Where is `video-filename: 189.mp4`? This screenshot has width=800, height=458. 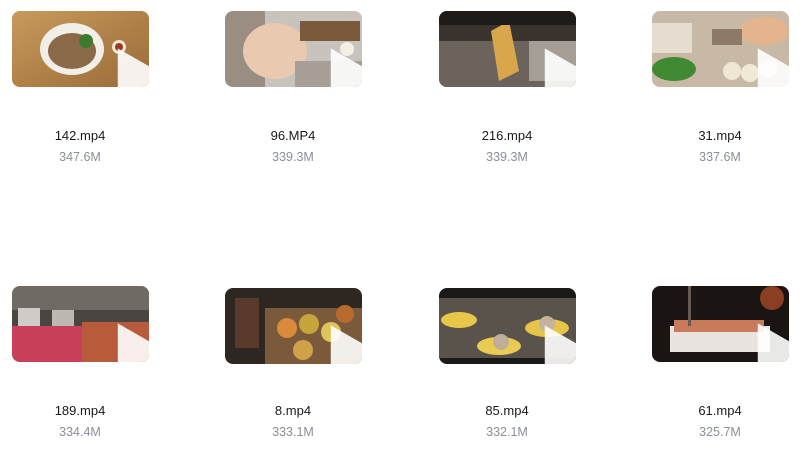 video-filename: 189.mp4 is located at coordinates (80, 410).